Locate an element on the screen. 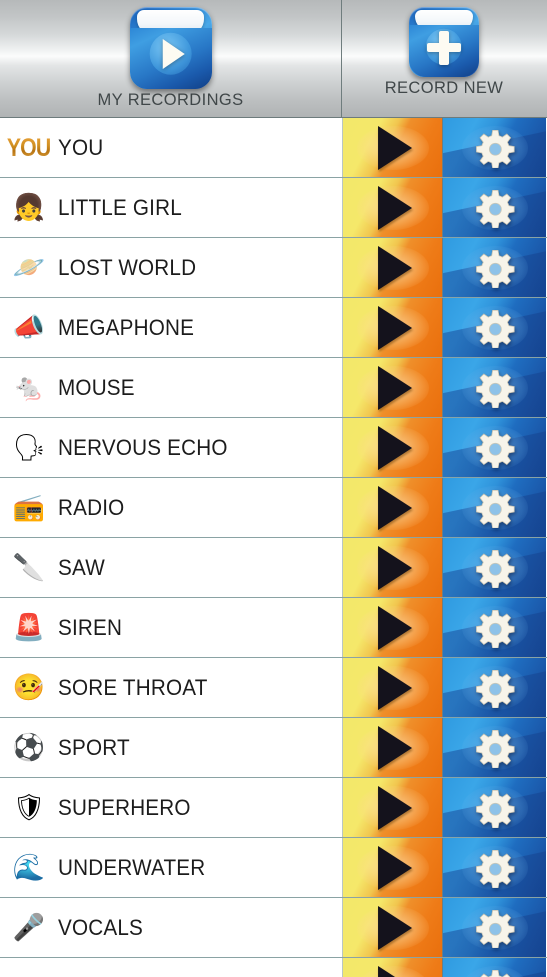  tab-my-recordings: MY RECORDINGS is located at coordinates (170, 59).